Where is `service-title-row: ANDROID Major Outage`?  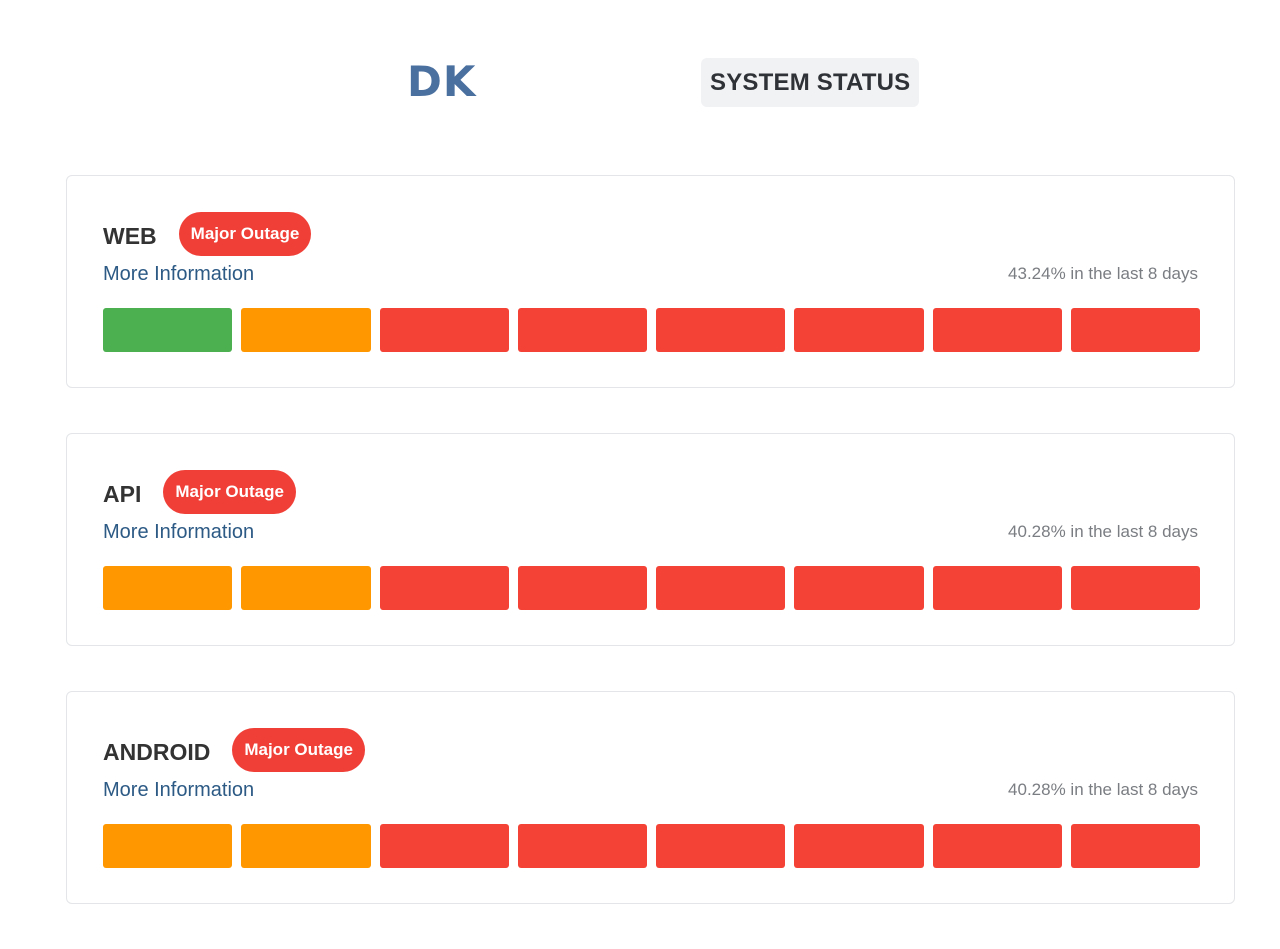
service-title-row: ANDROID Major Outage is located at coordinates (234, 750).